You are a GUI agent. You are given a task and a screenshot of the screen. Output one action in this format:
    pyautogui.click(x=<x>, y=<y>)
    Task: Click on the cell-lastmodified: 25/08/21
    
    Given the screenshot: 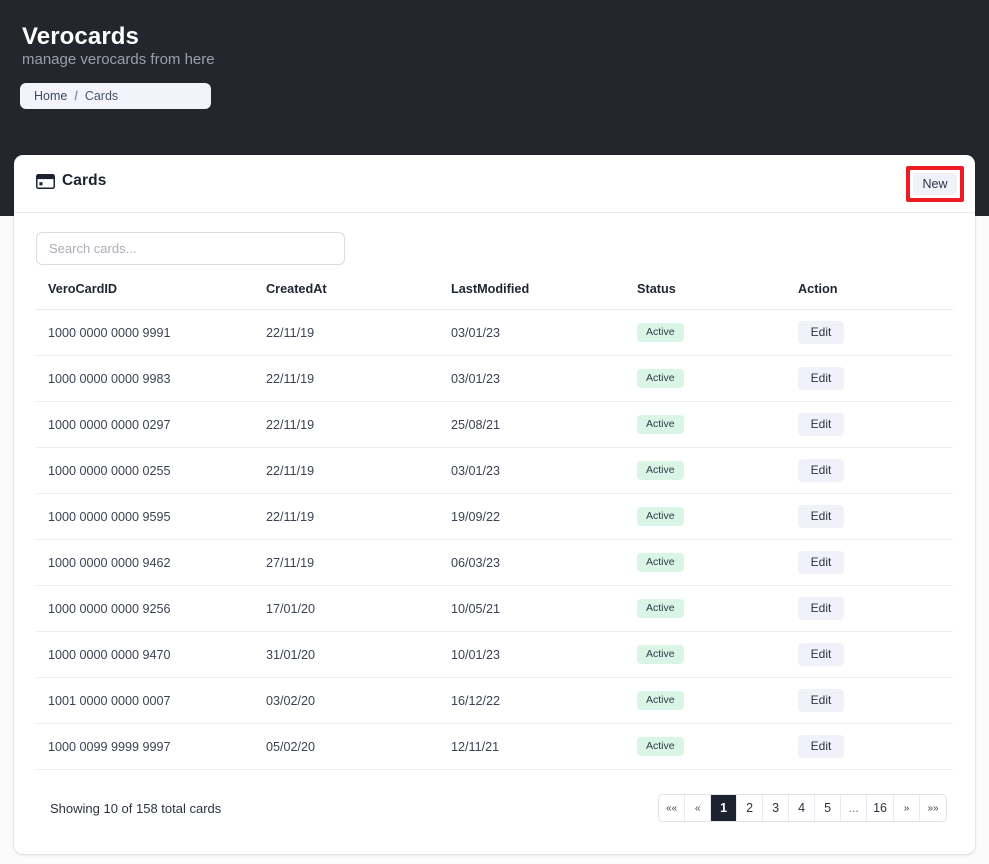 What is the action you would take?
    pyautogui.click(x=544, y=424)
    